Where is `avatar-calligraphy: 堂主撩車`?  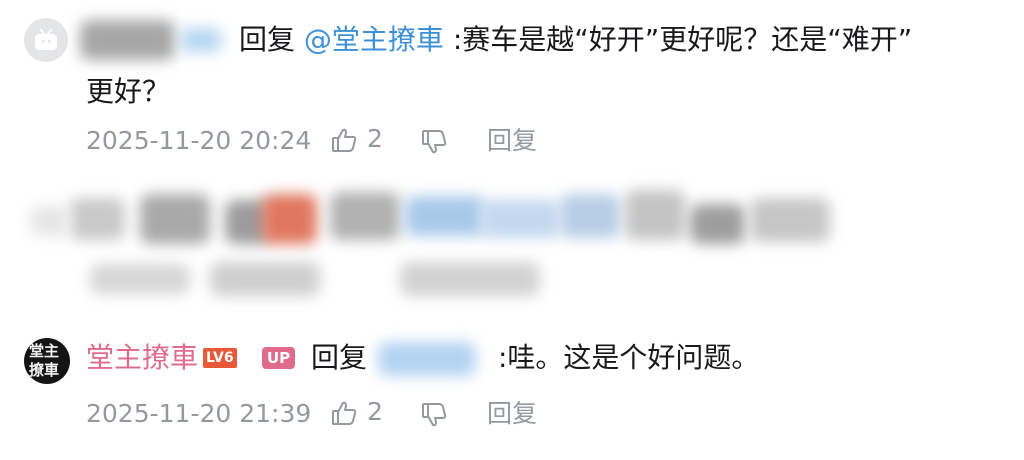
avatar-calligraphy: 堂主撩車 is located at coordinates (44, 360).